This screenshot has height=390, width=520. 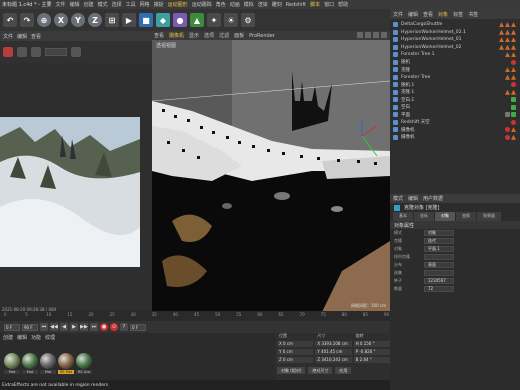 I want to click on object-row: 平面, so click(x=455, y=115).